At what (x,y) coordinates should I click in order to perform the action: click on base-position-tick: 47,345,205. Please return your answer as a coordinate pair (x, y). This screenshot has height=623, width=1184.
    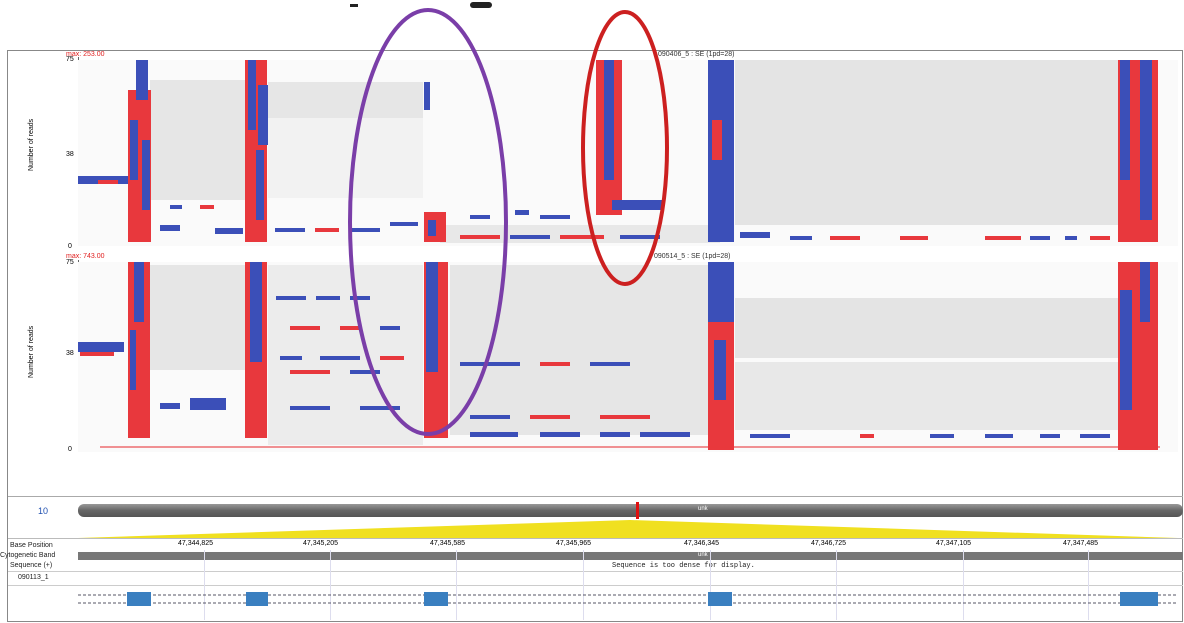
    Looking at the image, I should click on (321, 543).